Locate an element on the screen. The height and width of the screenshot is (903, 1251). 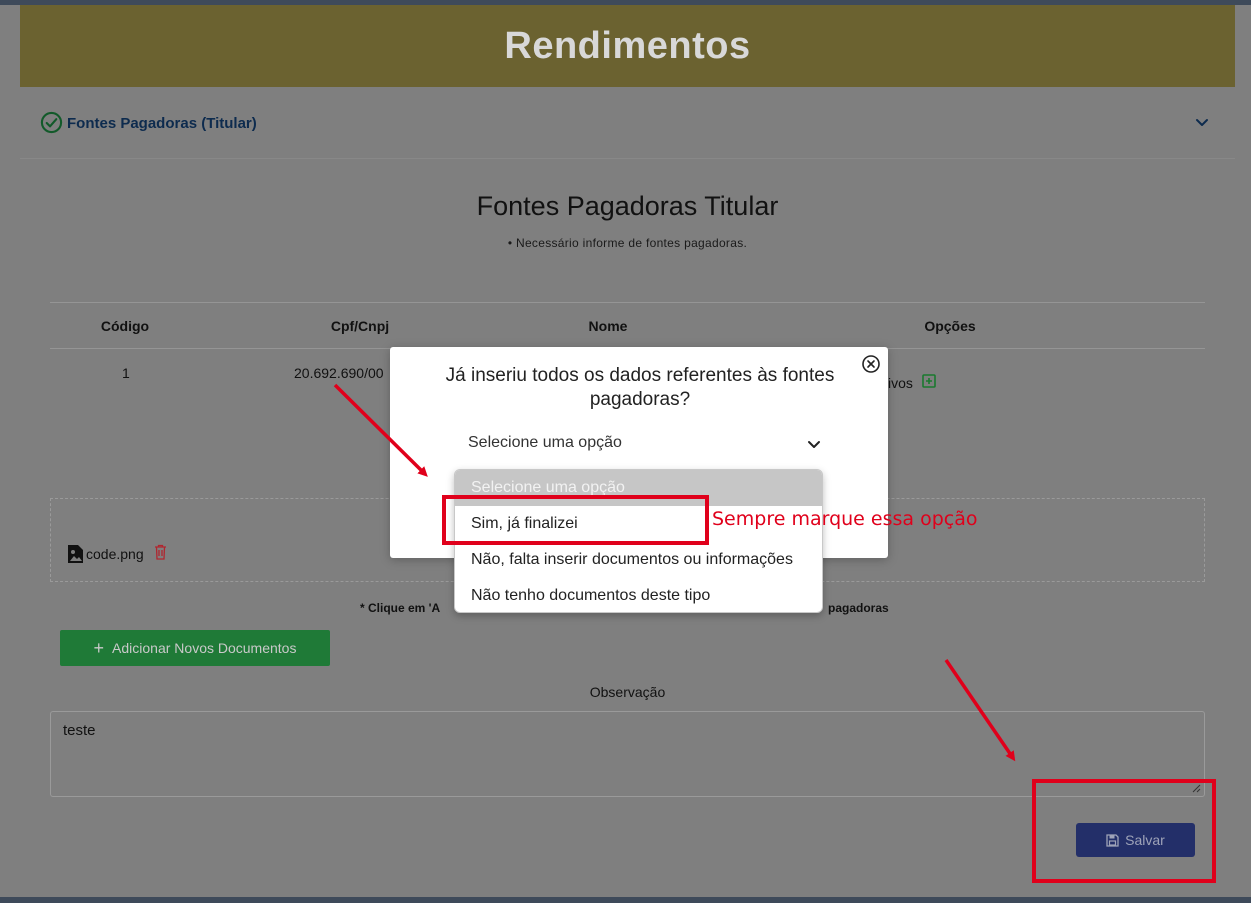
callout-text: Sempre marque essa opção is located at coordinates (845, 519).